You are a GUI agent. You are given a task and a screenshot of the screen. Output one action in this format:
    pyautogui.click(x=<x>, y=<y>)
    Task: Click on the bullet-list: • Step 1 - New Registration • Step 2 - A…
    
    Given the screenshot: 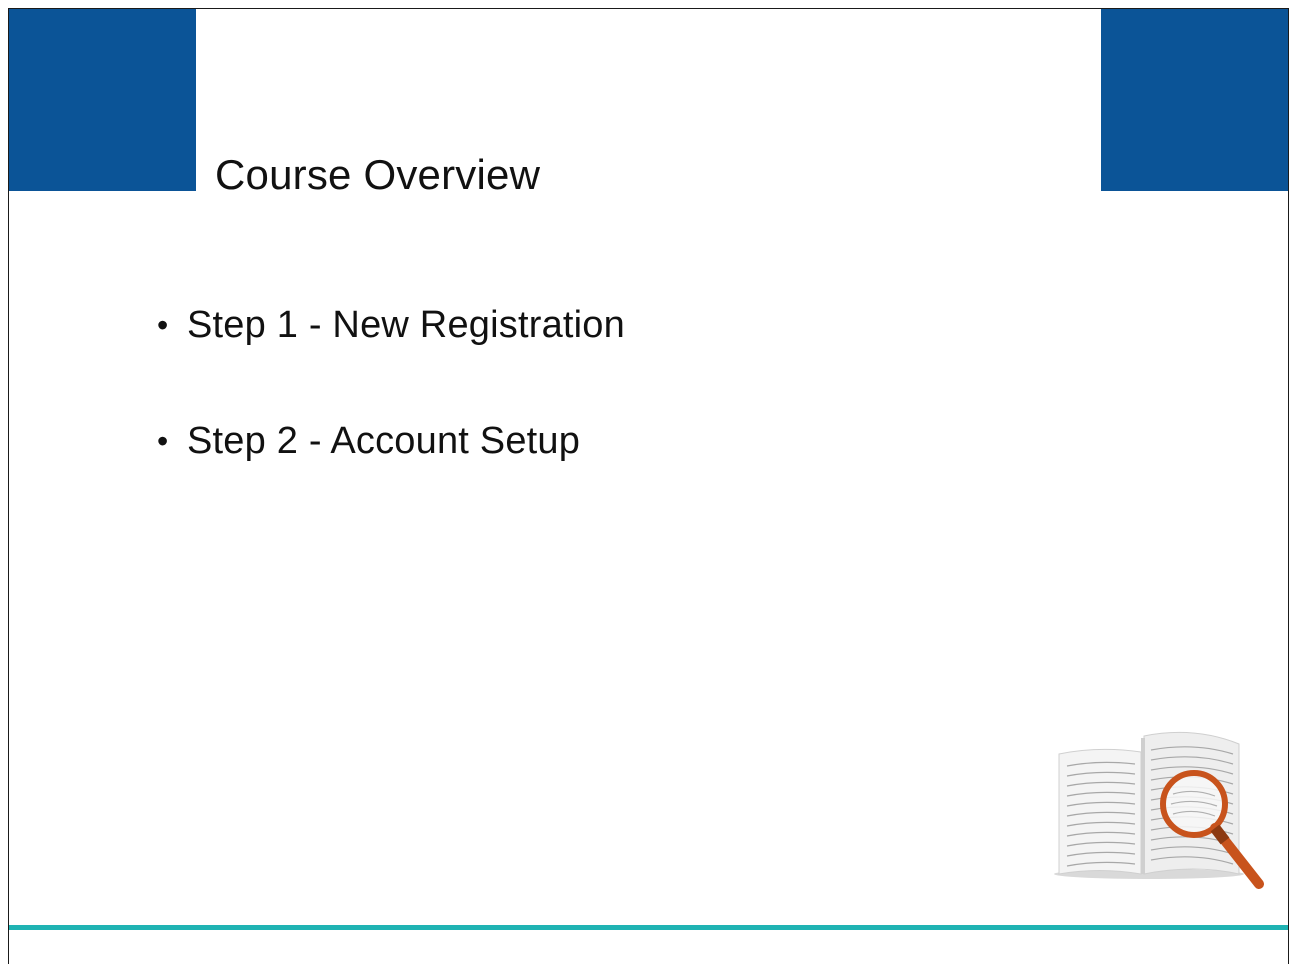 What is the action you would take?
    pyautogui.click(x=391, y=415)
    